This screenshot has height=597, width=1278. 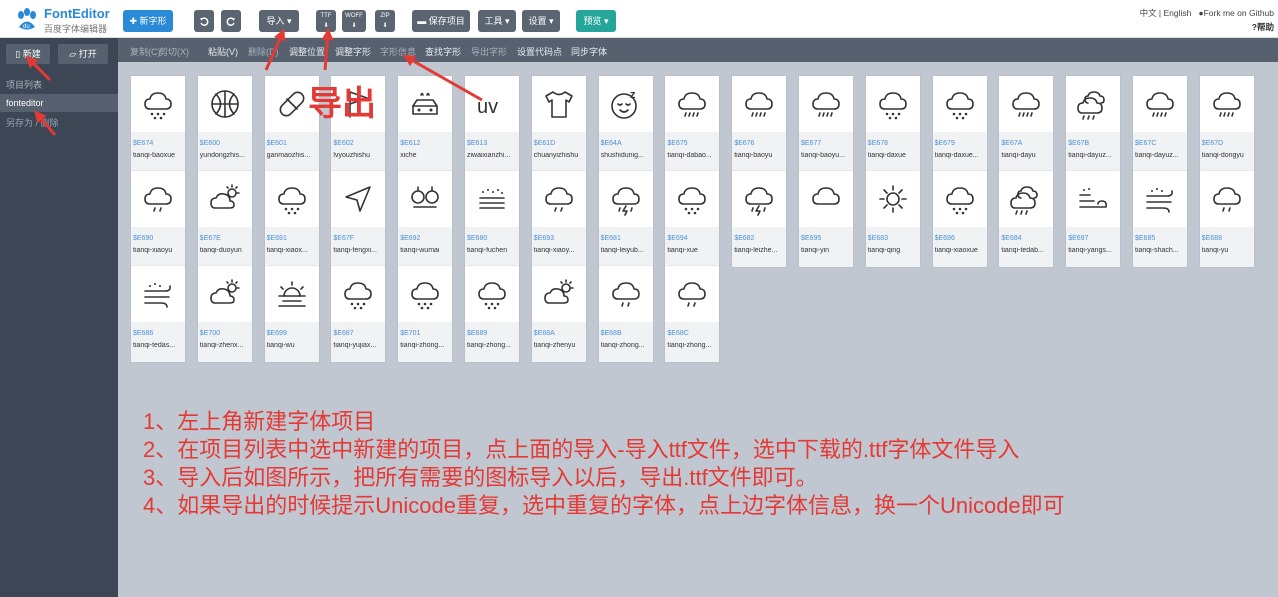 What do you see at coordinates (1093, 198) in the screenshot?
I see `wind-icon` at bounding box center [1093, 198].